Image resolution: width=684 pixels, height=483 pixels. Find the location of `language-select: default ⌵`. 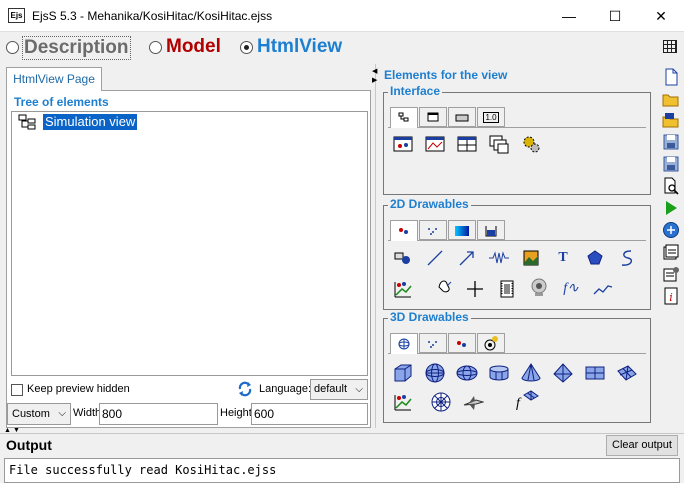

language-select: default ⌵ is located at coordinates (339, 389).